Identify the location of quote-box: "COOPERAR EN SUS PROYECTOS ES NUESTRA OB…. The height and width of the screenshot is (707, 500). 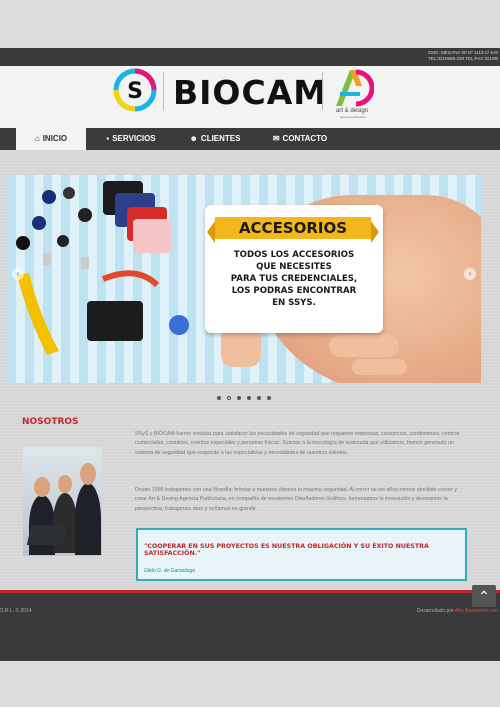
(301, 554).